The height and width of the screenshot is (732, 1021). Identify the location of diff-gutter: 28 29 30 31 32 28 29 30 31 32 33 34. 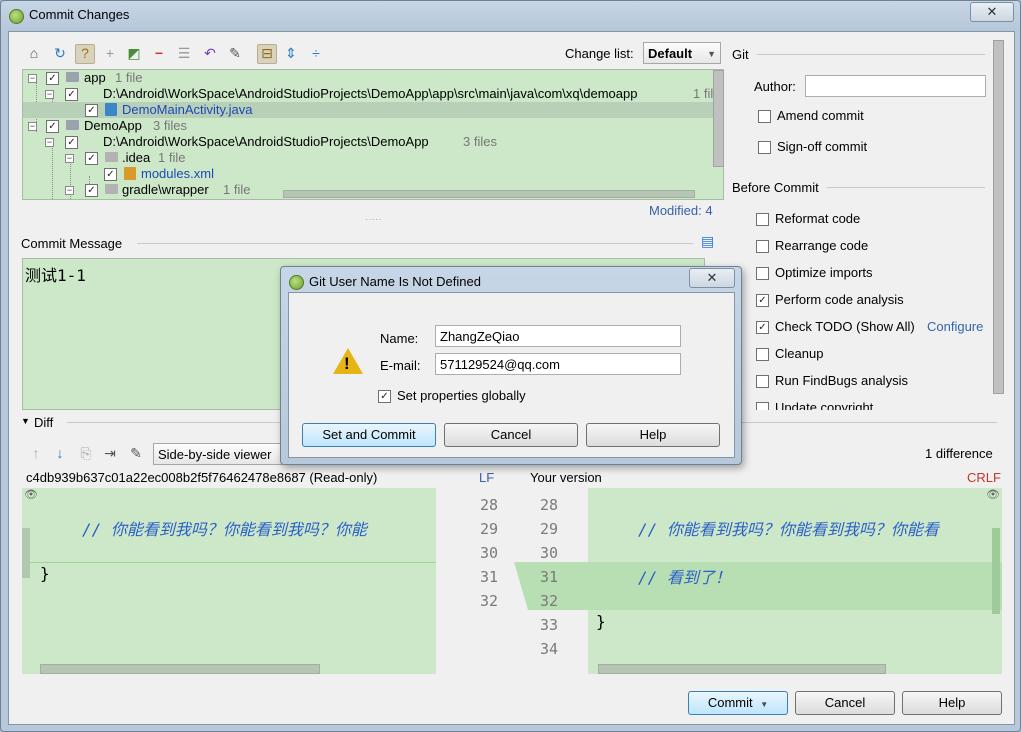
(512, 581).